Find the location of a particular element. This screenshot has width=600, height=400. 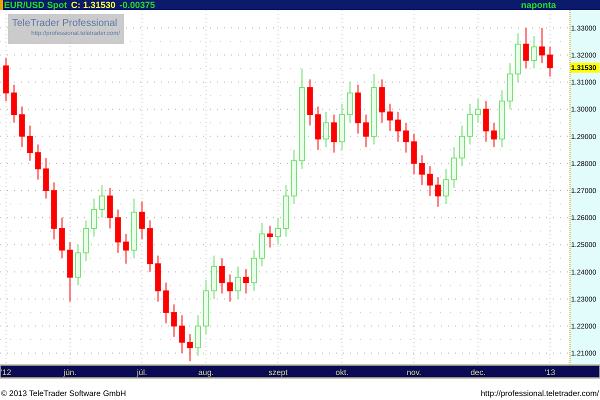

time-axis-label: okt. is located at coordinates (342, 372).